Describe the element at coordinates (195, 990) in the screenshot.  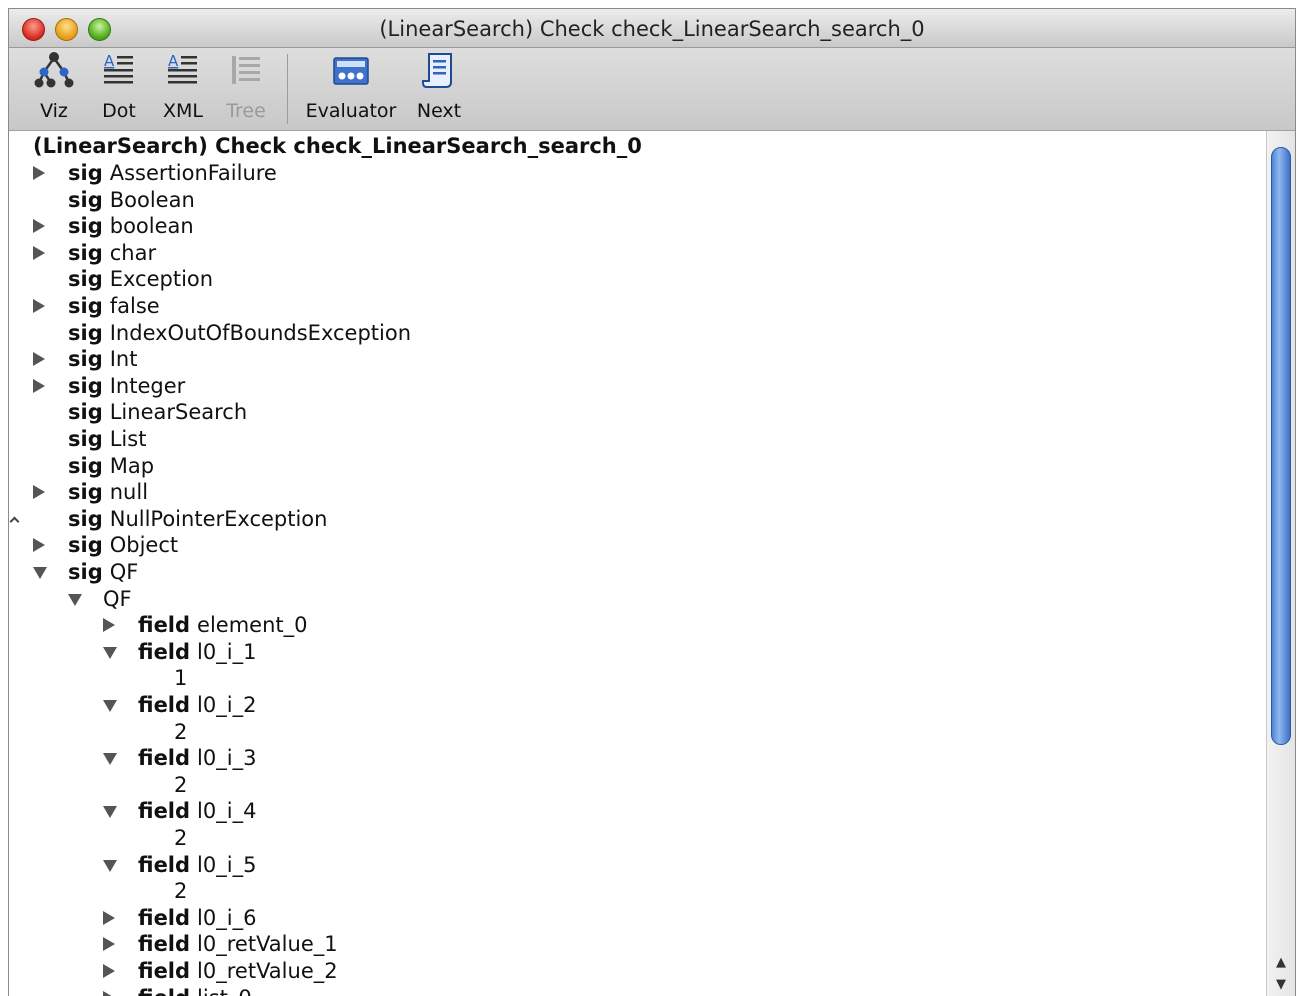
I see `tree-field-node: field list_0` at that location.